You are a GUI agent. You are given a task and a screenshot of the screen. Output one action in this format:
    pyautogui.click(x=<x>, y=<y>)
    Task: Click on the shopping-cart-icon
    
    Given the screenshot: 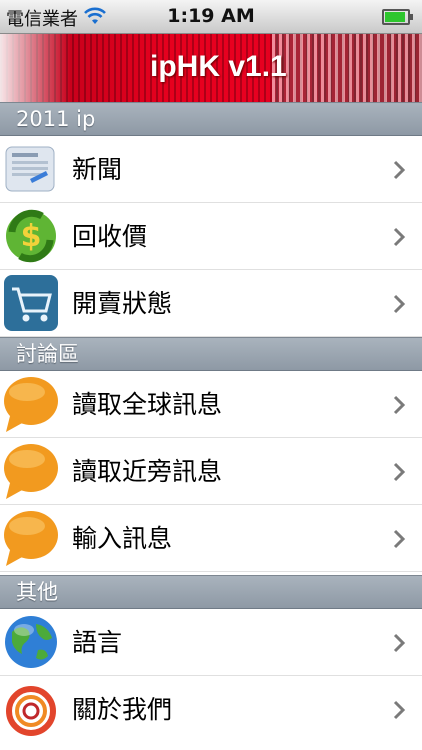 What is the action you would take?
    pyautogui.click(x=31, y=303)
    